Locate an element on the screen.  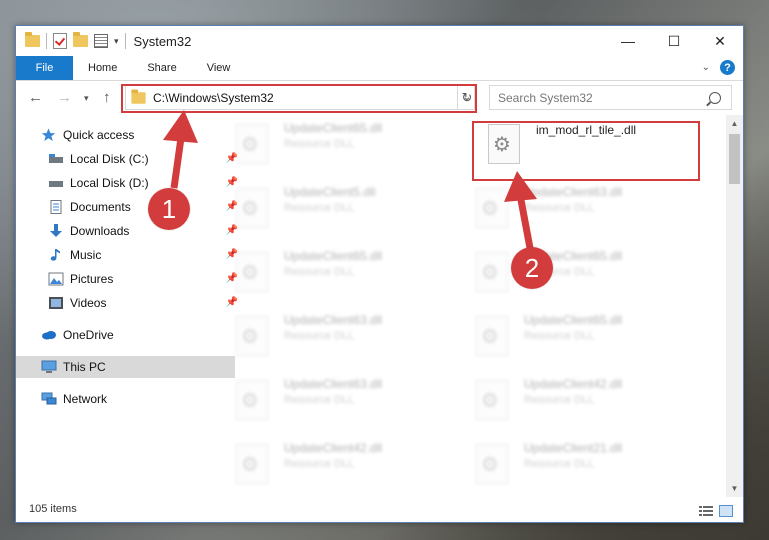
step-1-badge: 1 is located at coordinates (169, 209).